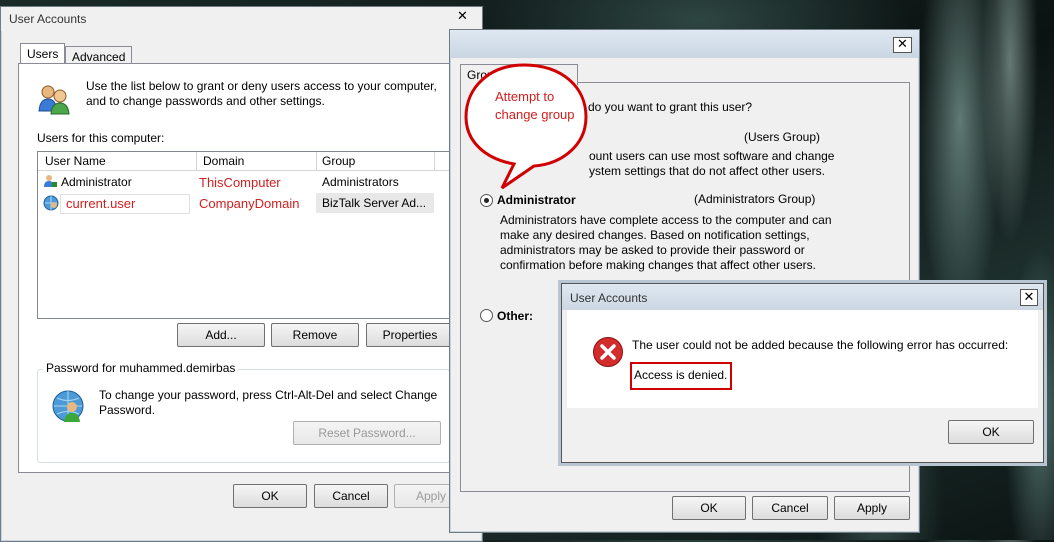 Image resolution: width=1054 pixels, height=542 pixels. I want to click on users-label: Users for this computer:, so click(101, 138).